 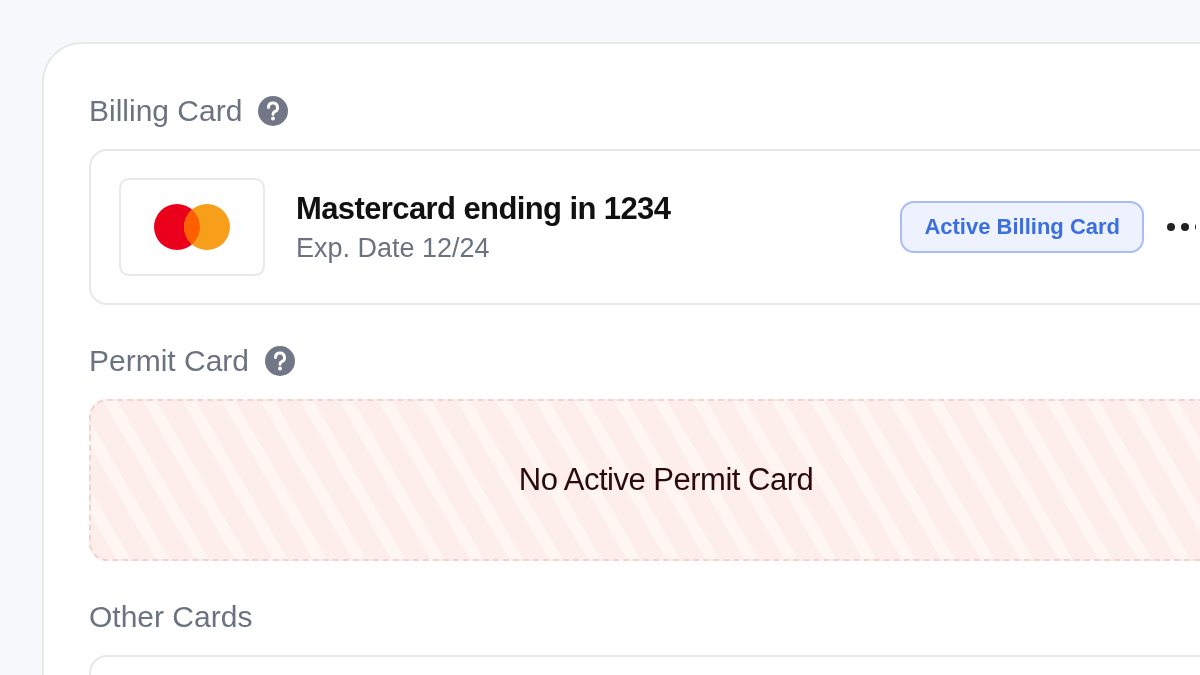 What do you see at coordinates (1181, 227) in the screenshot?
I see `more-icon` at bounding box center [1181, 227].